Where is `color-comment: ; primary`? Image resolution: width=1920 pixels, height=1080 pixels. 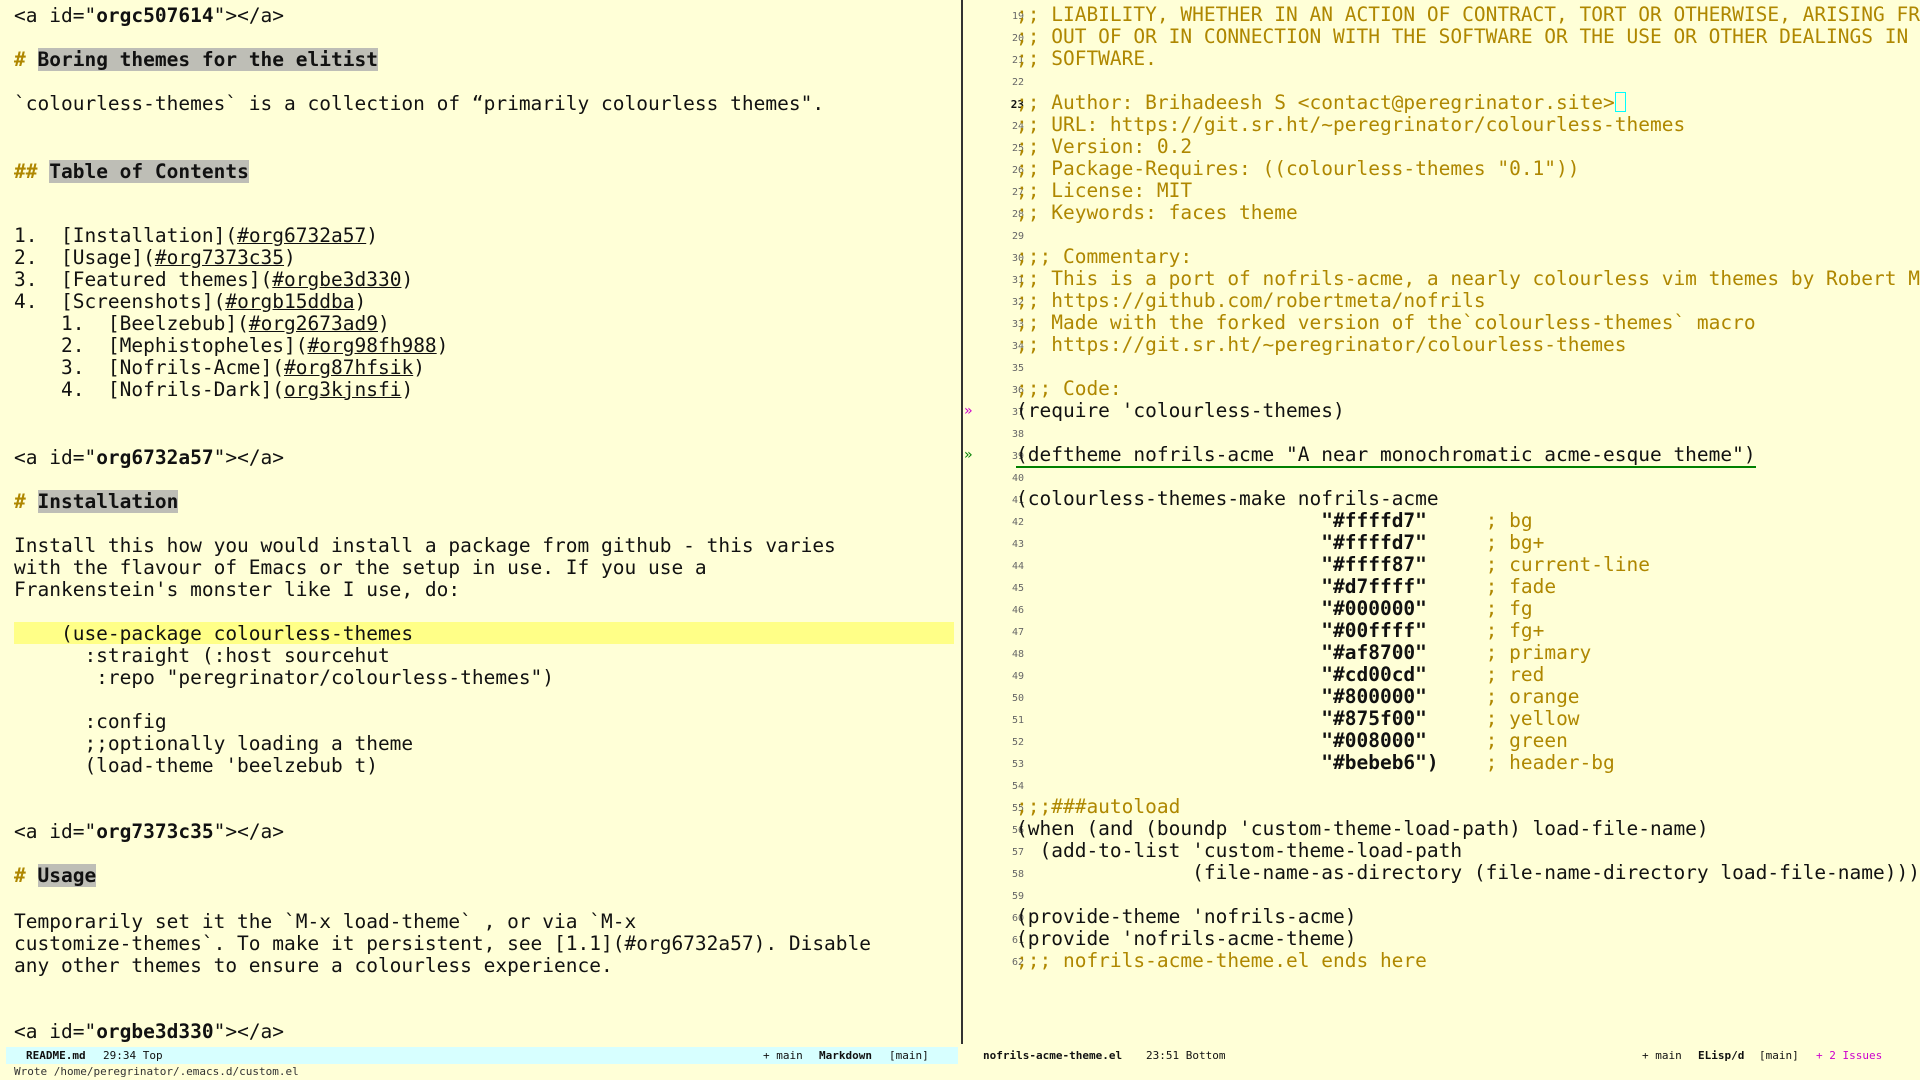 color-comment: ; primary is located at coordinates (1538, 652).